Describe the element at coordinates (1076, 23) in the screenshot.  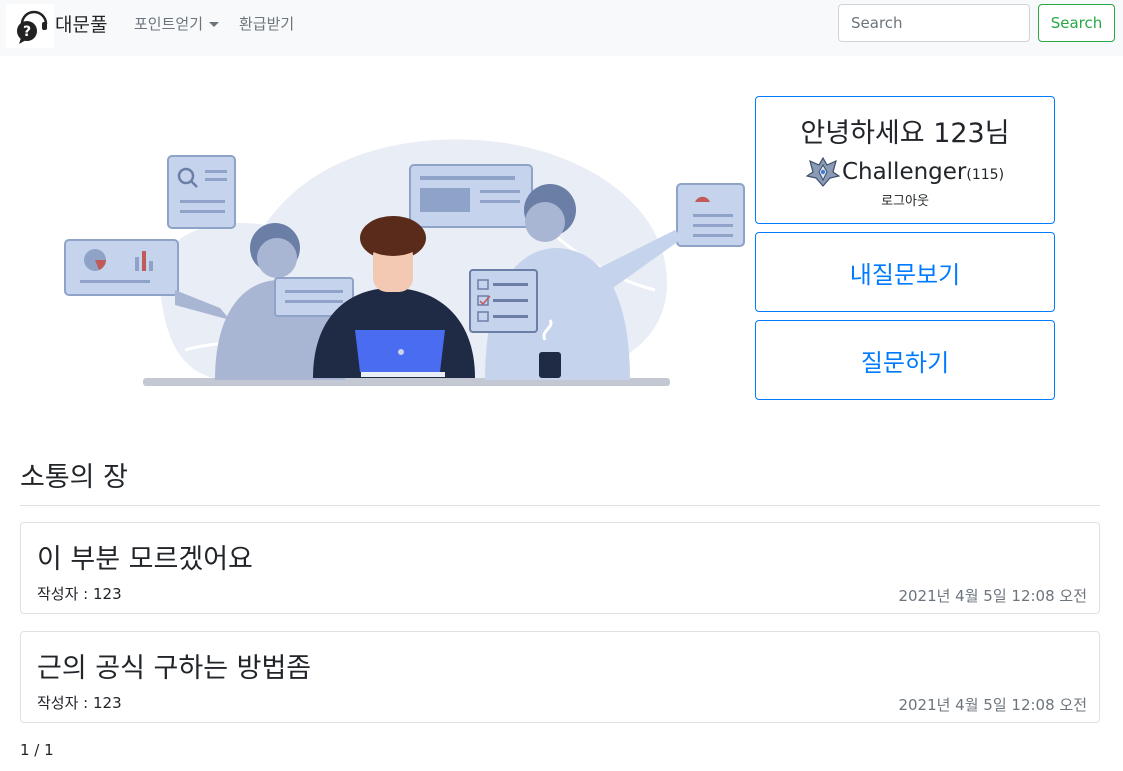
I see `search-button: Search` at that location.